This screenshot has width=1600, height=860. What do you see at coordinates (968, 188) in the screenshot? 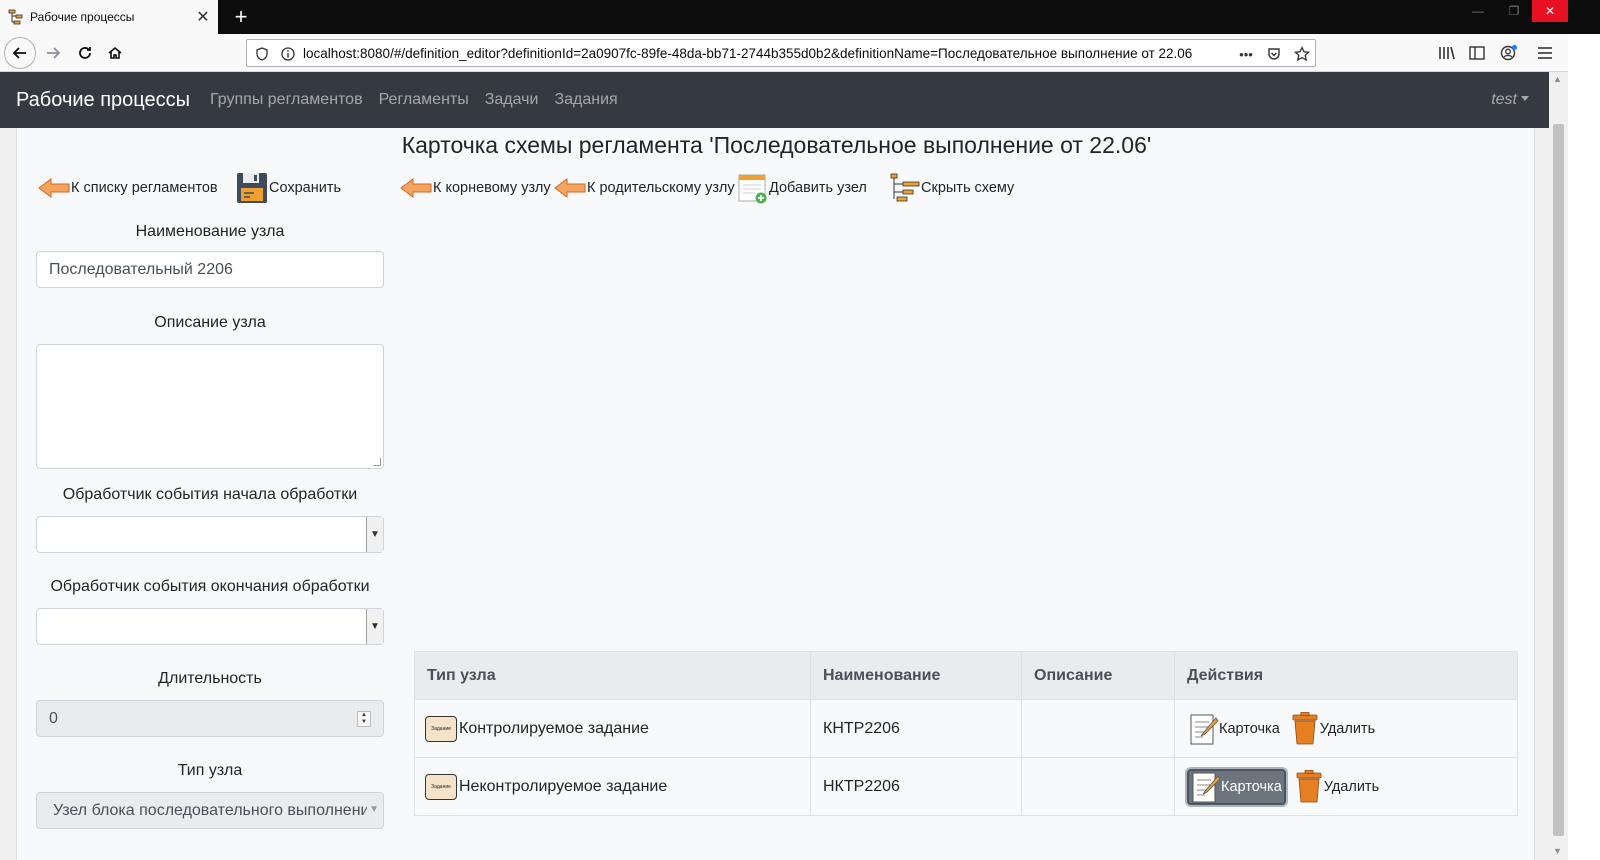
I see `hide-schema-label: Скрыть схему` at bounding box center [968, 188].